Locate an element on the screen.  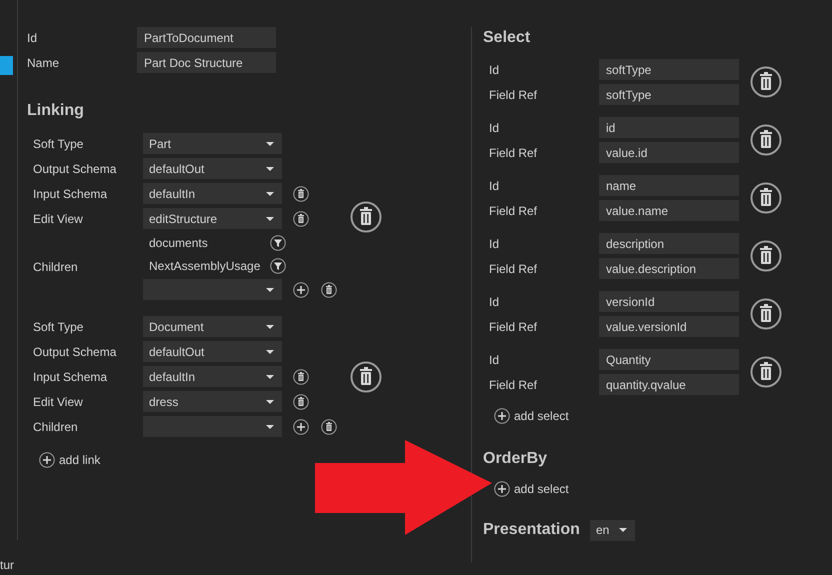
add-link: add link is located at coordinates (79, 460).